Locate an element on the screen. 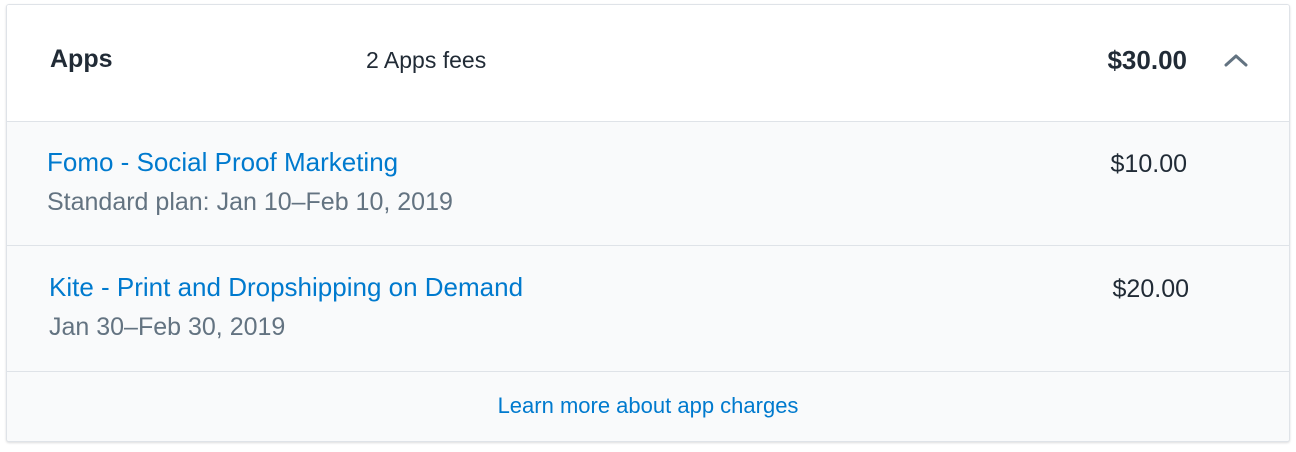  chevron-up-icon is located at coordinates (1236, 60).